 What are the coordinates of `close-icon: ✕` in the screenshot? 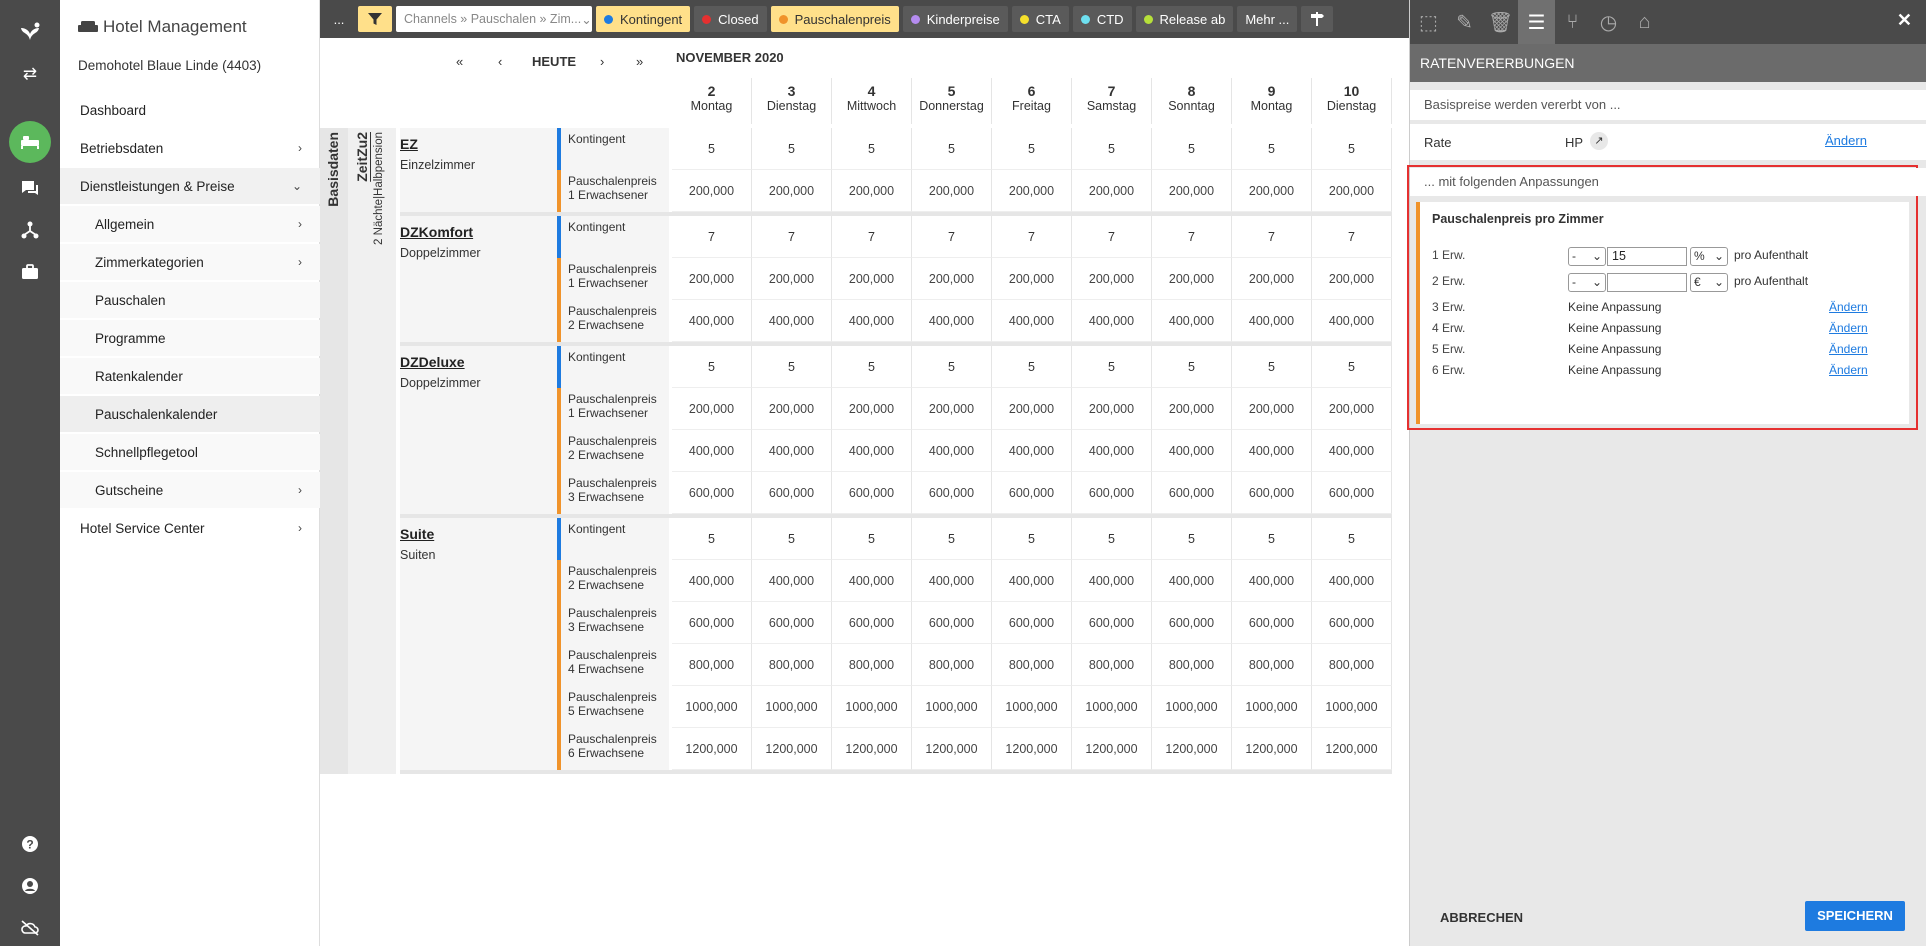 It's located at (1904, 20).